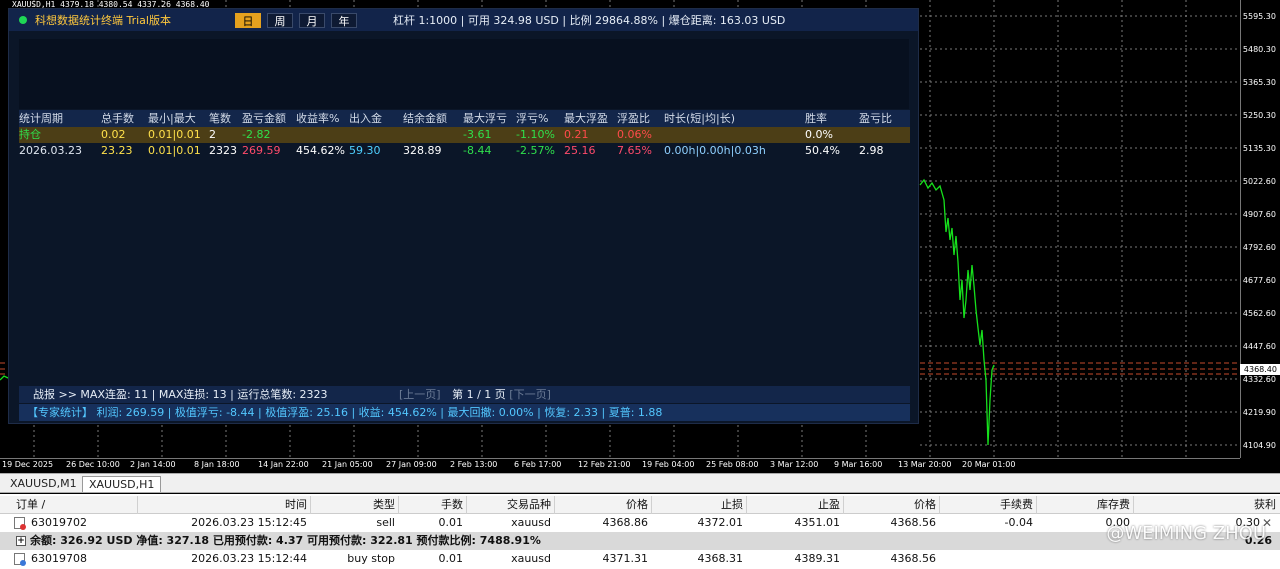 The image size is (1280, 569). Describe the element at coordinates (385, 522) in the screenshot. I see `order-type: sell` at that location.